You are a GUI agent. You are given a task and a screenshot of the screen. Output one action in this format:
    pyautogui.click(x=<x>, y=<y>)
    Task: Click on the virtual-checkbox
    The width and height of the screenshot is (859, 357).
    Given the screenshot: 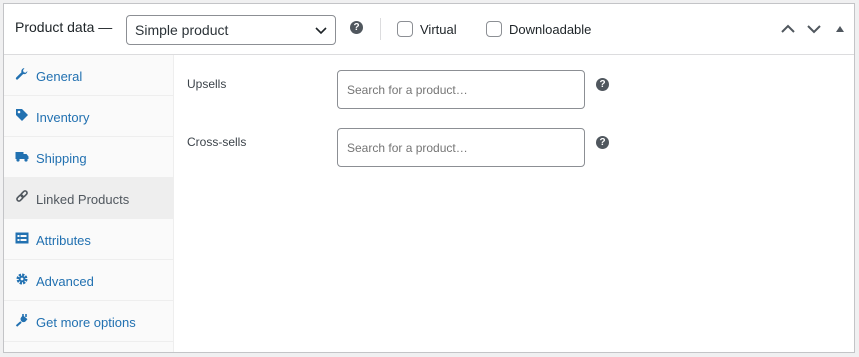 What is the action you would take?
    pyautogui.click(x=405, y=29)
    